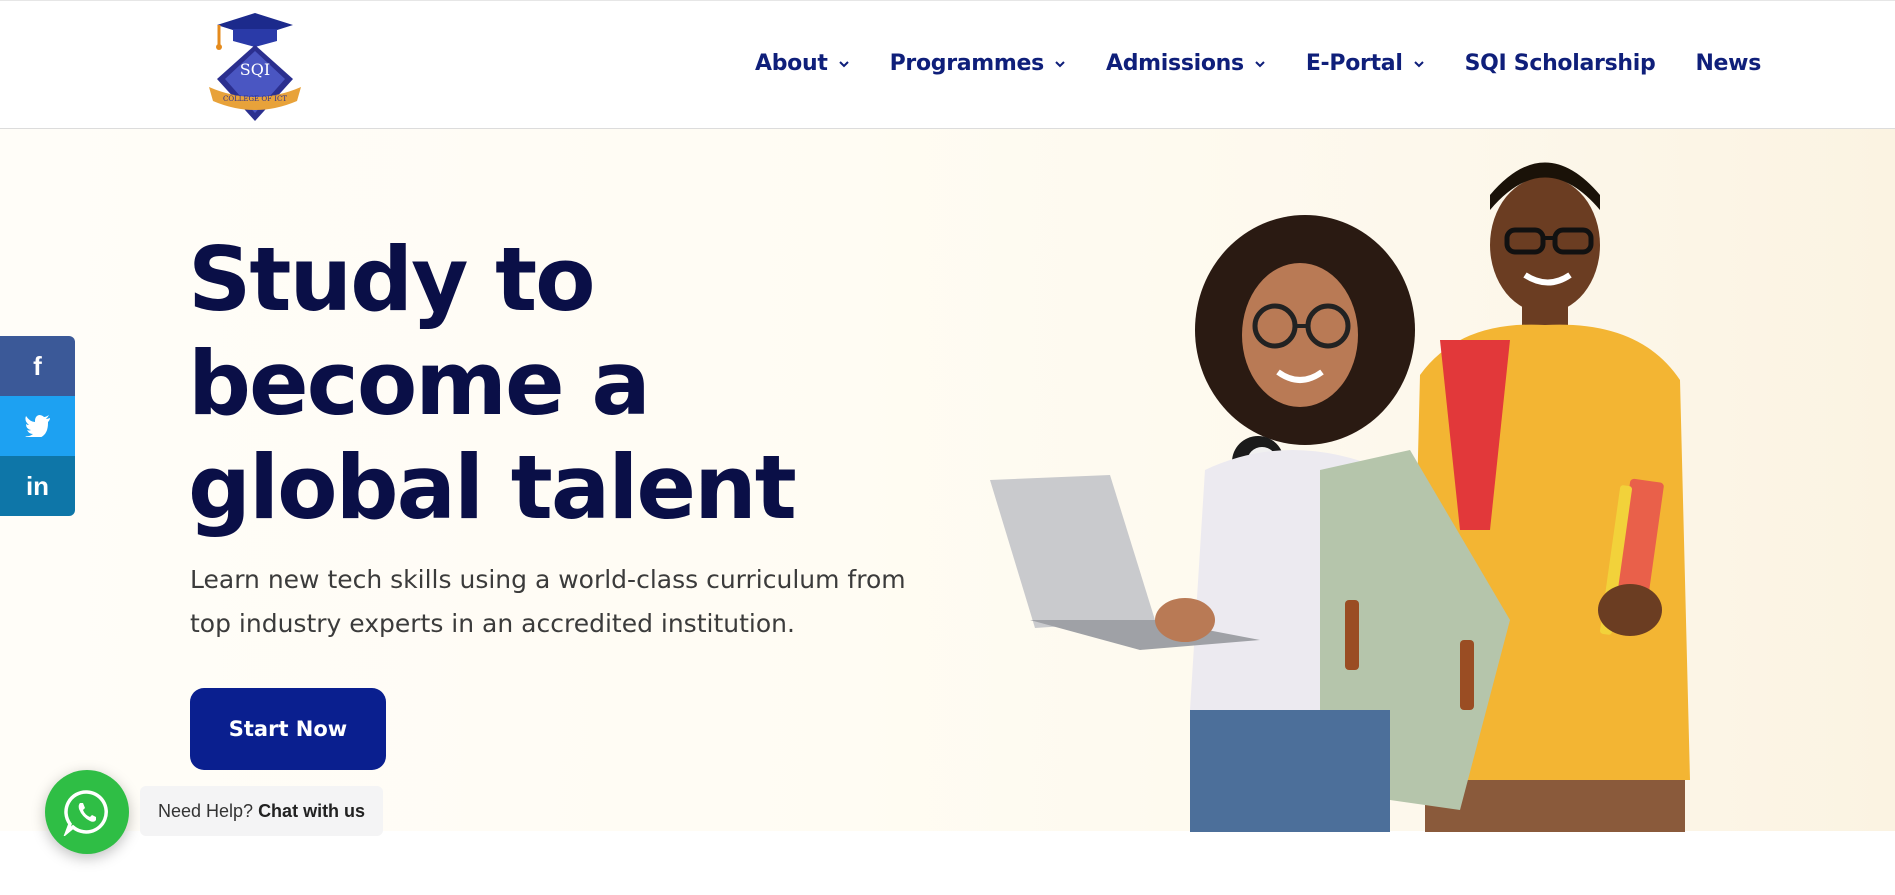 This screenshot has width=1895, height=895. Describe the element at coordinates (492, 487) in the screenshot. I see `headline-line-3: global talent` at that location.